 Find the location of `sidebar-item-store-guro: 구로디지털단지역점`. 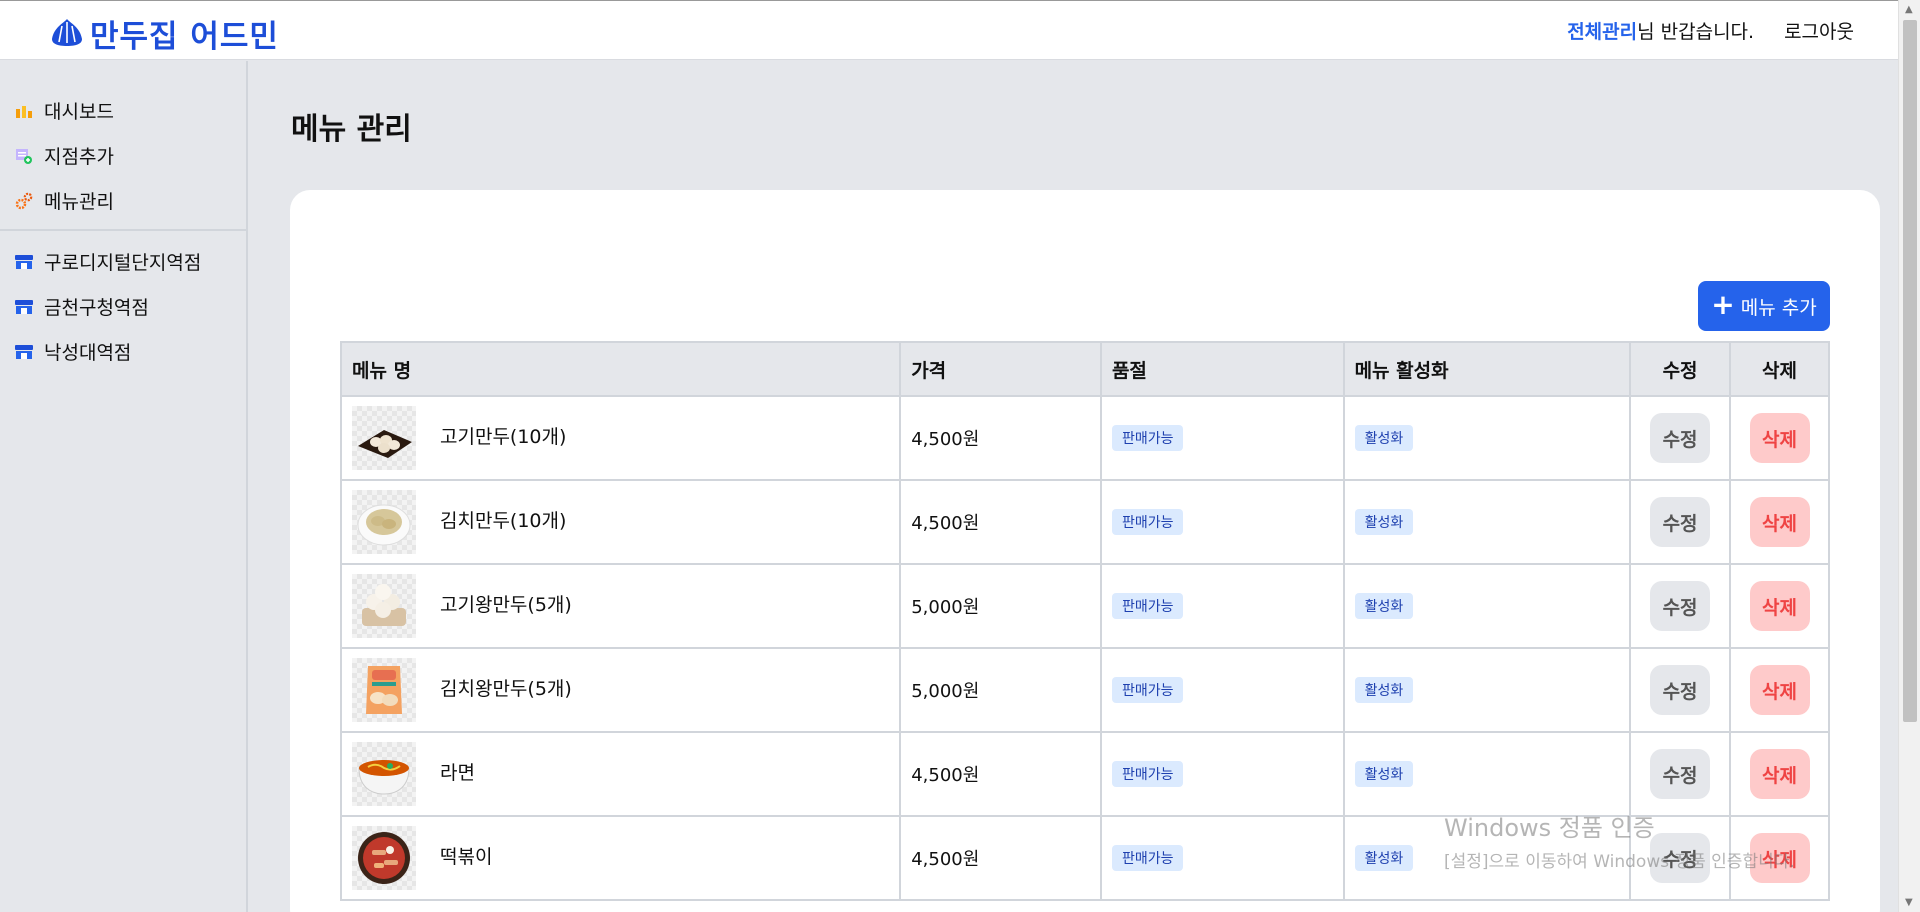

sidebar-item-store-guro: 구로디지털단지역점 is located at coordinates (123, 261).